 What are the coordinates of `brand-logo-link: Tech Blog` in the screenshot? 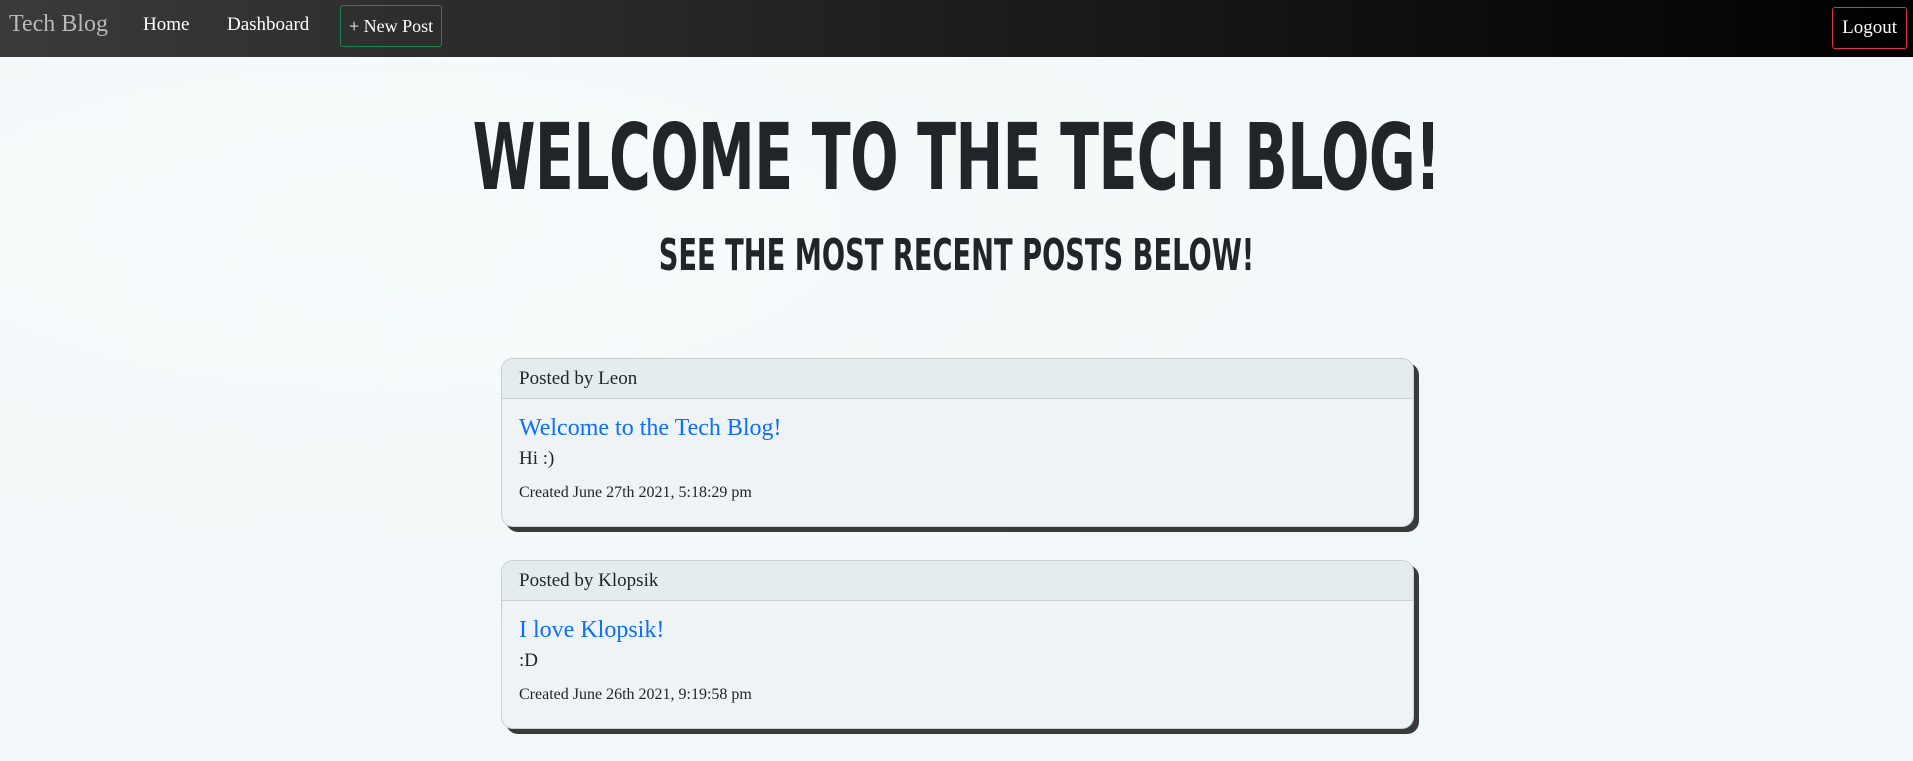 It's located at (58, 24).